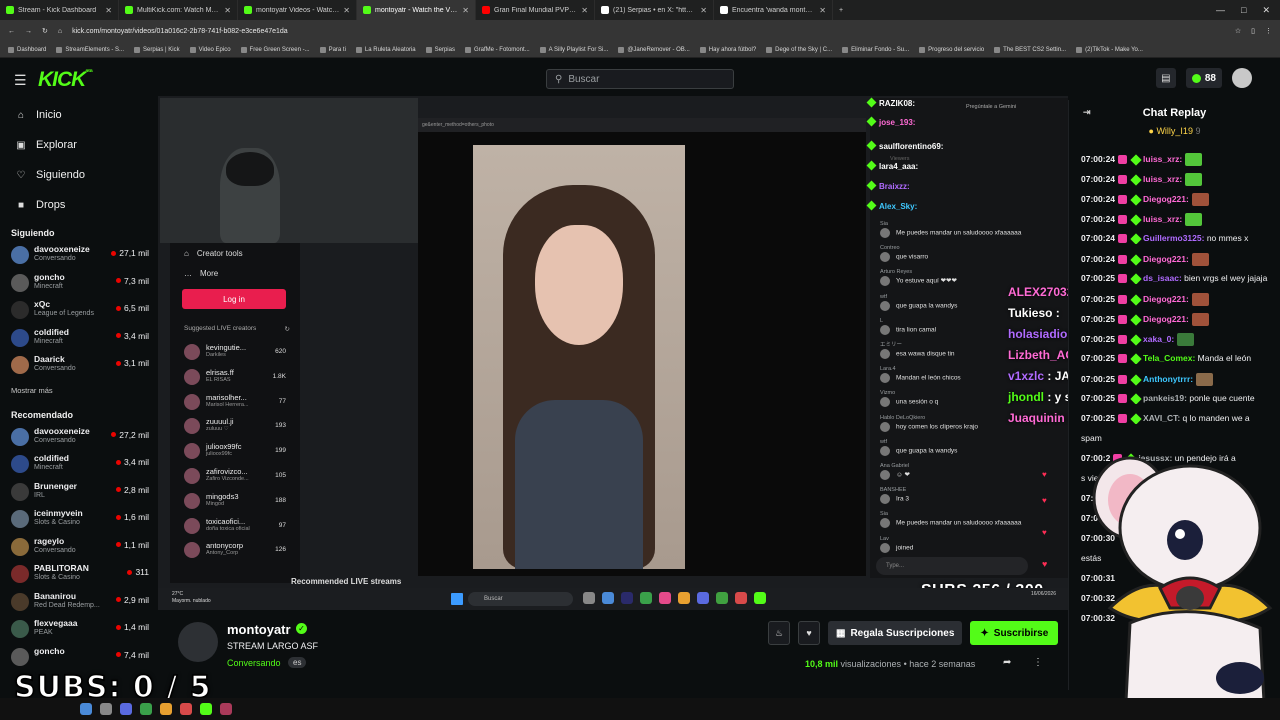 The image size is (1280, 720). What do you see at coordinates (79, 658) in the screenshot?
I see `channel-item: goncho 7,4 mil` at bounding box center [79, 658].